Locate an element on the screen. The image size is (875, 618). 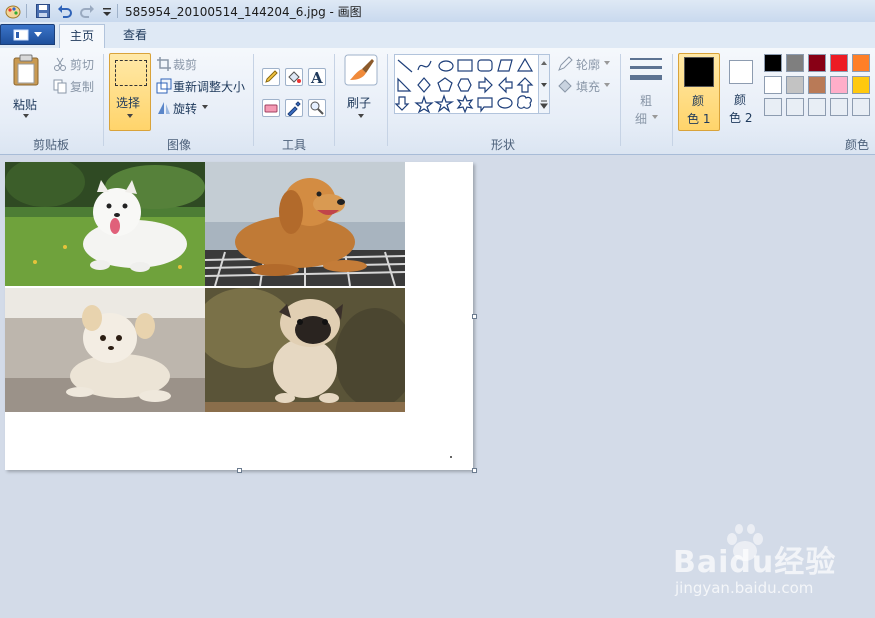
paint-bucket-icon is located at coordinates (294, 77).